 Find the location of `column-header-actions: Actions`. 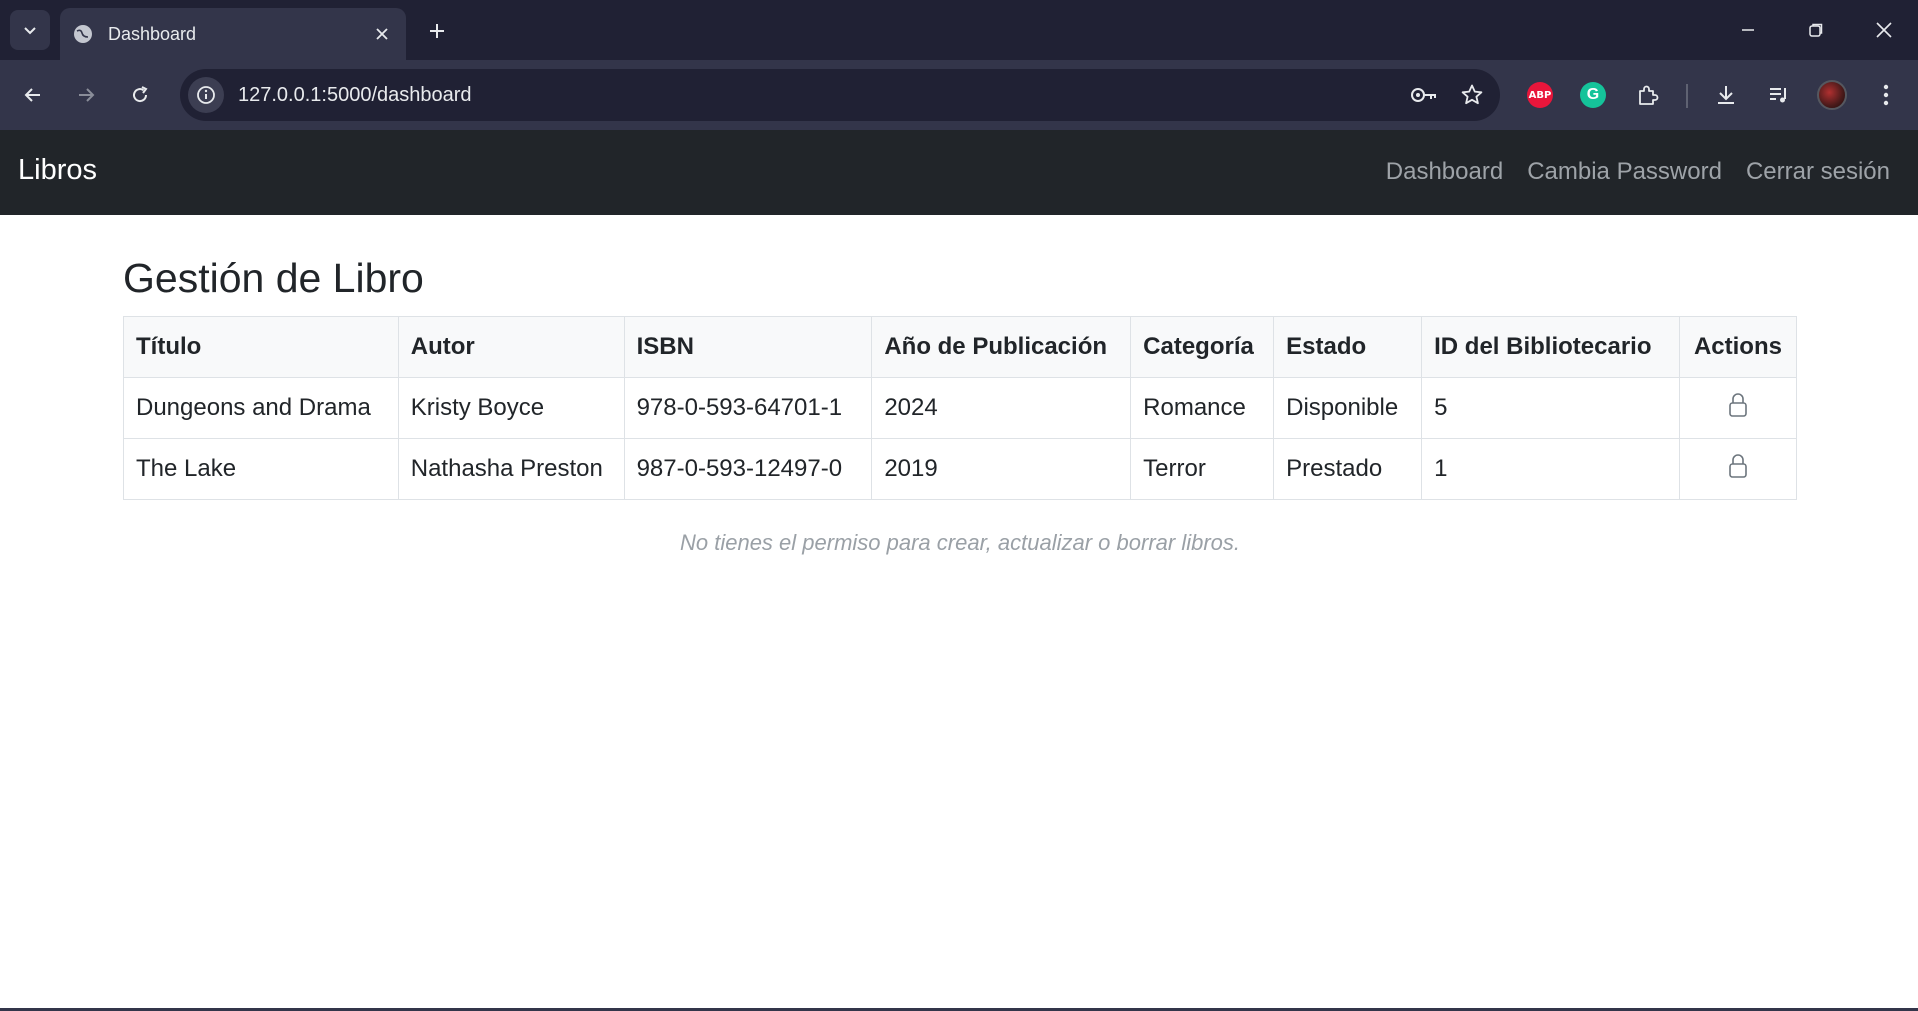

column-header-actions: Actions is located at coordinates (1738, 347).